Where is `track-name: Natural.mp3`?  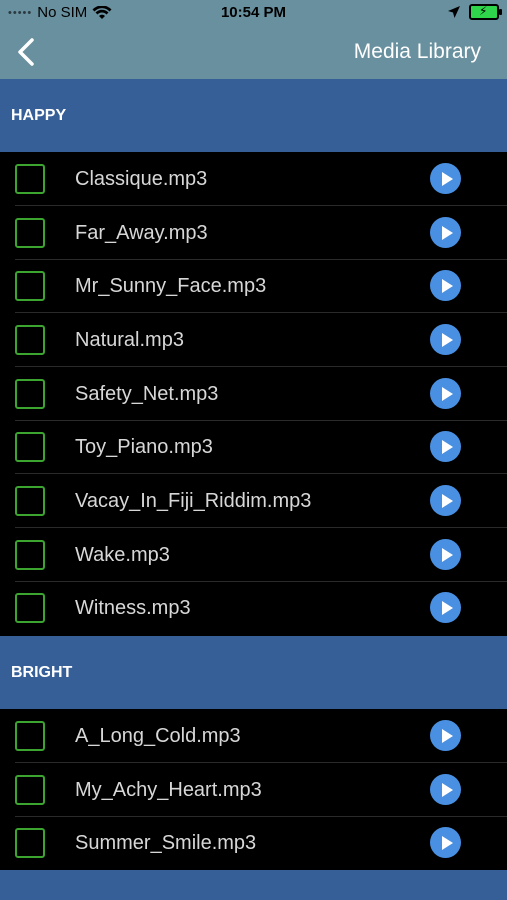
track-name: Natural.mp3 is located at coordinates (129, 340).